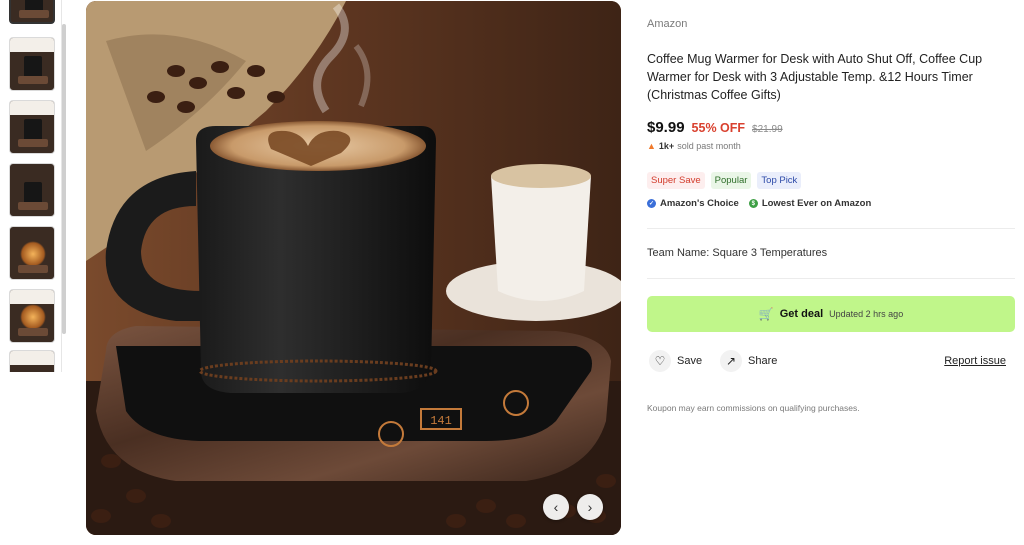 The image size is (1024, 545). I want to click on price-row: $9.99 55% OFF $21.99, so click(715, 127).